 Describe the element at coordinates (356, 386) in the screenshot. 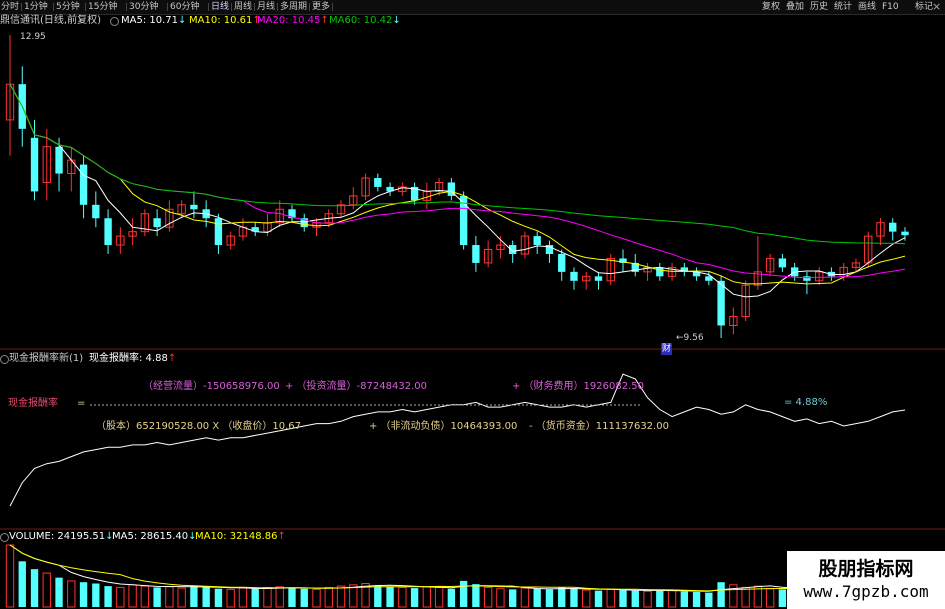

I see `formula-line1-b: + （投资流量）-87248432.00` at that location.